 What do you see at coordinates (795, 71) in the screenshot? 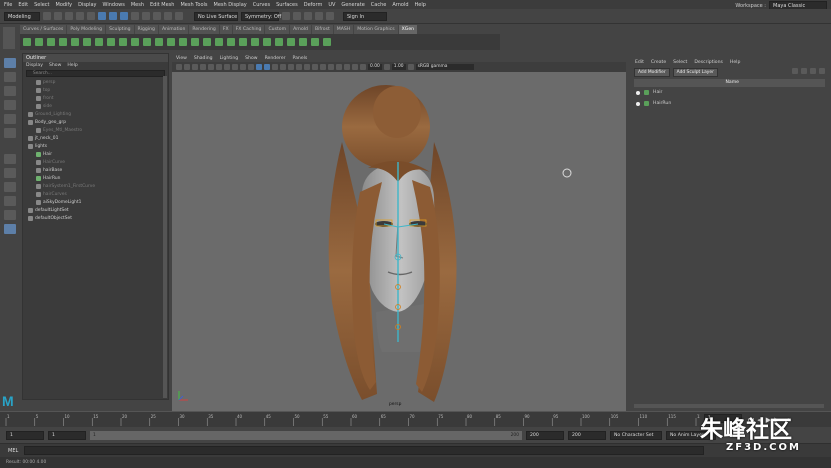
I see `move-up-icon` at bounding box center [795, 71].